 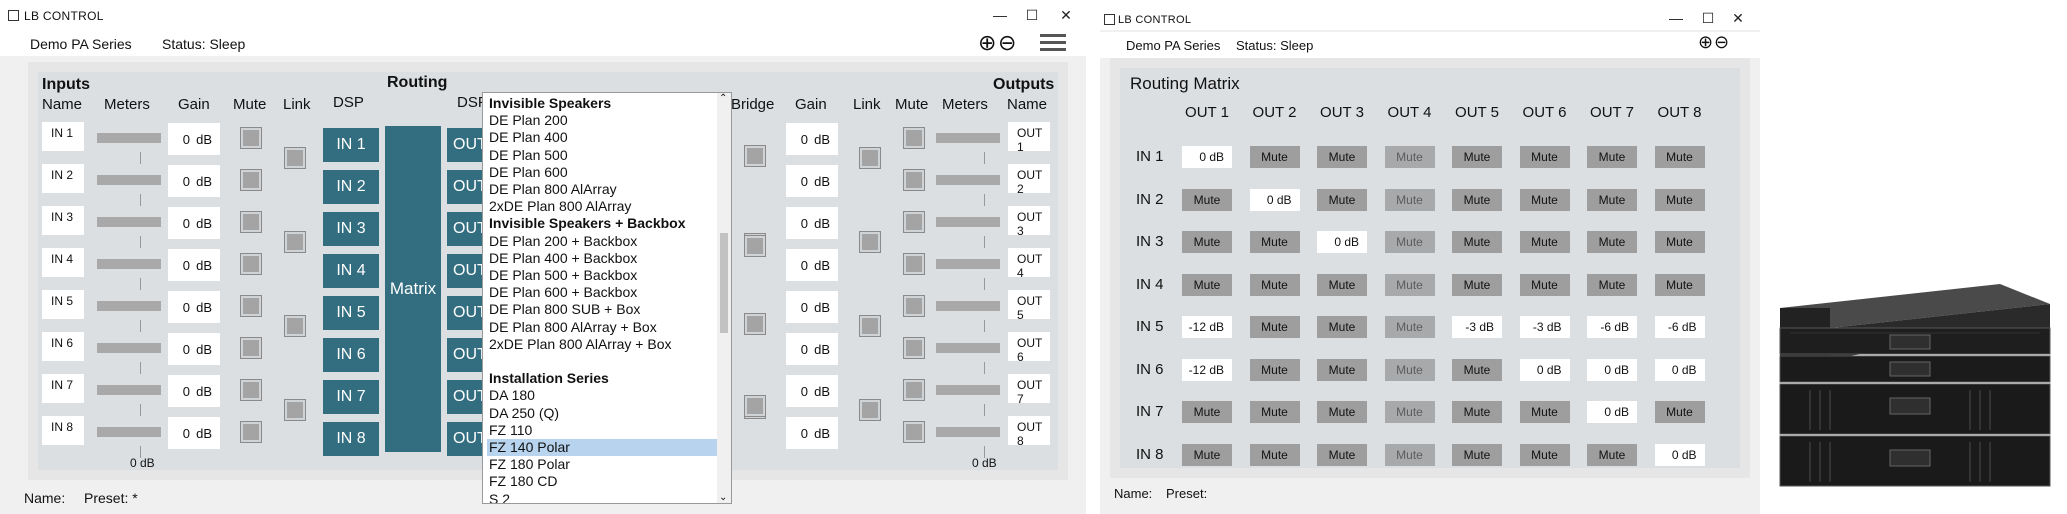 I want to click on dropdown-option: DE Plan 600 + Backbox, so click(x=602, y=292).